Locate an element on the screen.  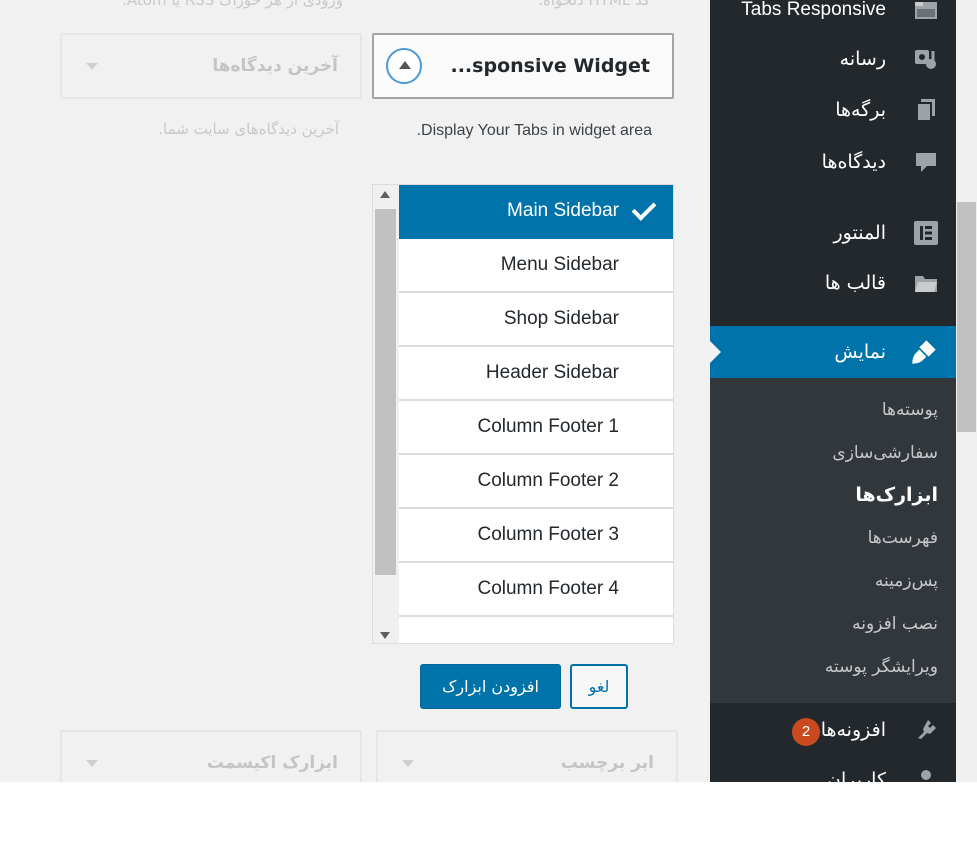
submenu-item-widgets: ابزارک‌ها is located at coordinates (896, 495).